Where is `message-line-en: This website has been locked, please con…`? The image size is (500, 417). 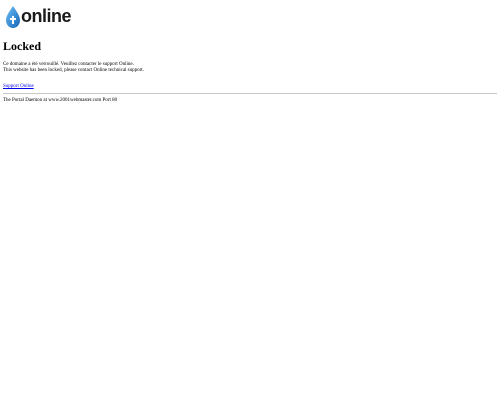 message-line-en: This website has been locked, please con… is located at coordinates (73, 70).